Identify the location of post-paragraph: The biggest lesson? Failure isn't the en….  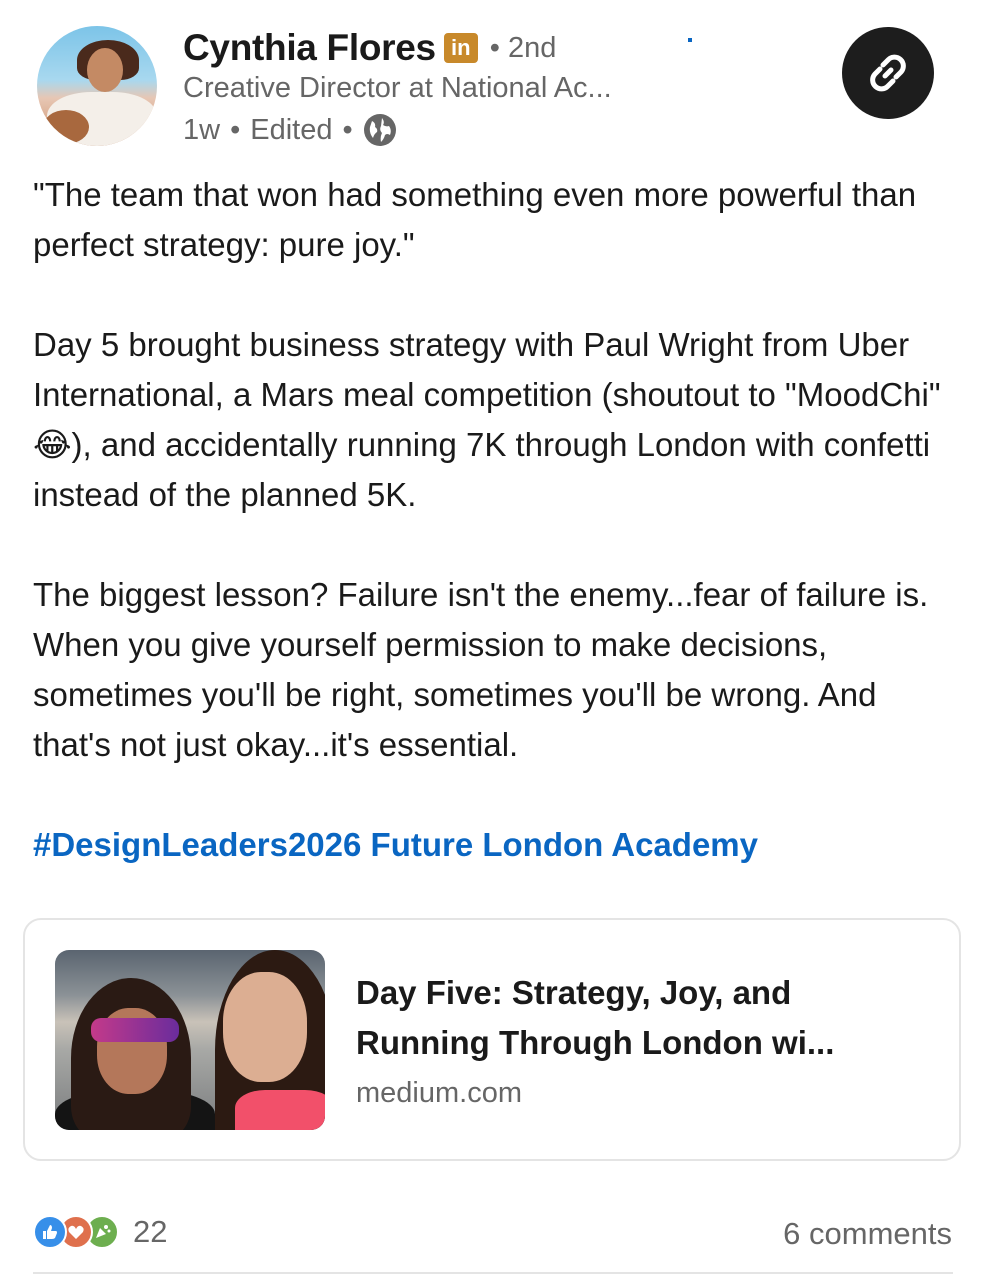
(481, 669).